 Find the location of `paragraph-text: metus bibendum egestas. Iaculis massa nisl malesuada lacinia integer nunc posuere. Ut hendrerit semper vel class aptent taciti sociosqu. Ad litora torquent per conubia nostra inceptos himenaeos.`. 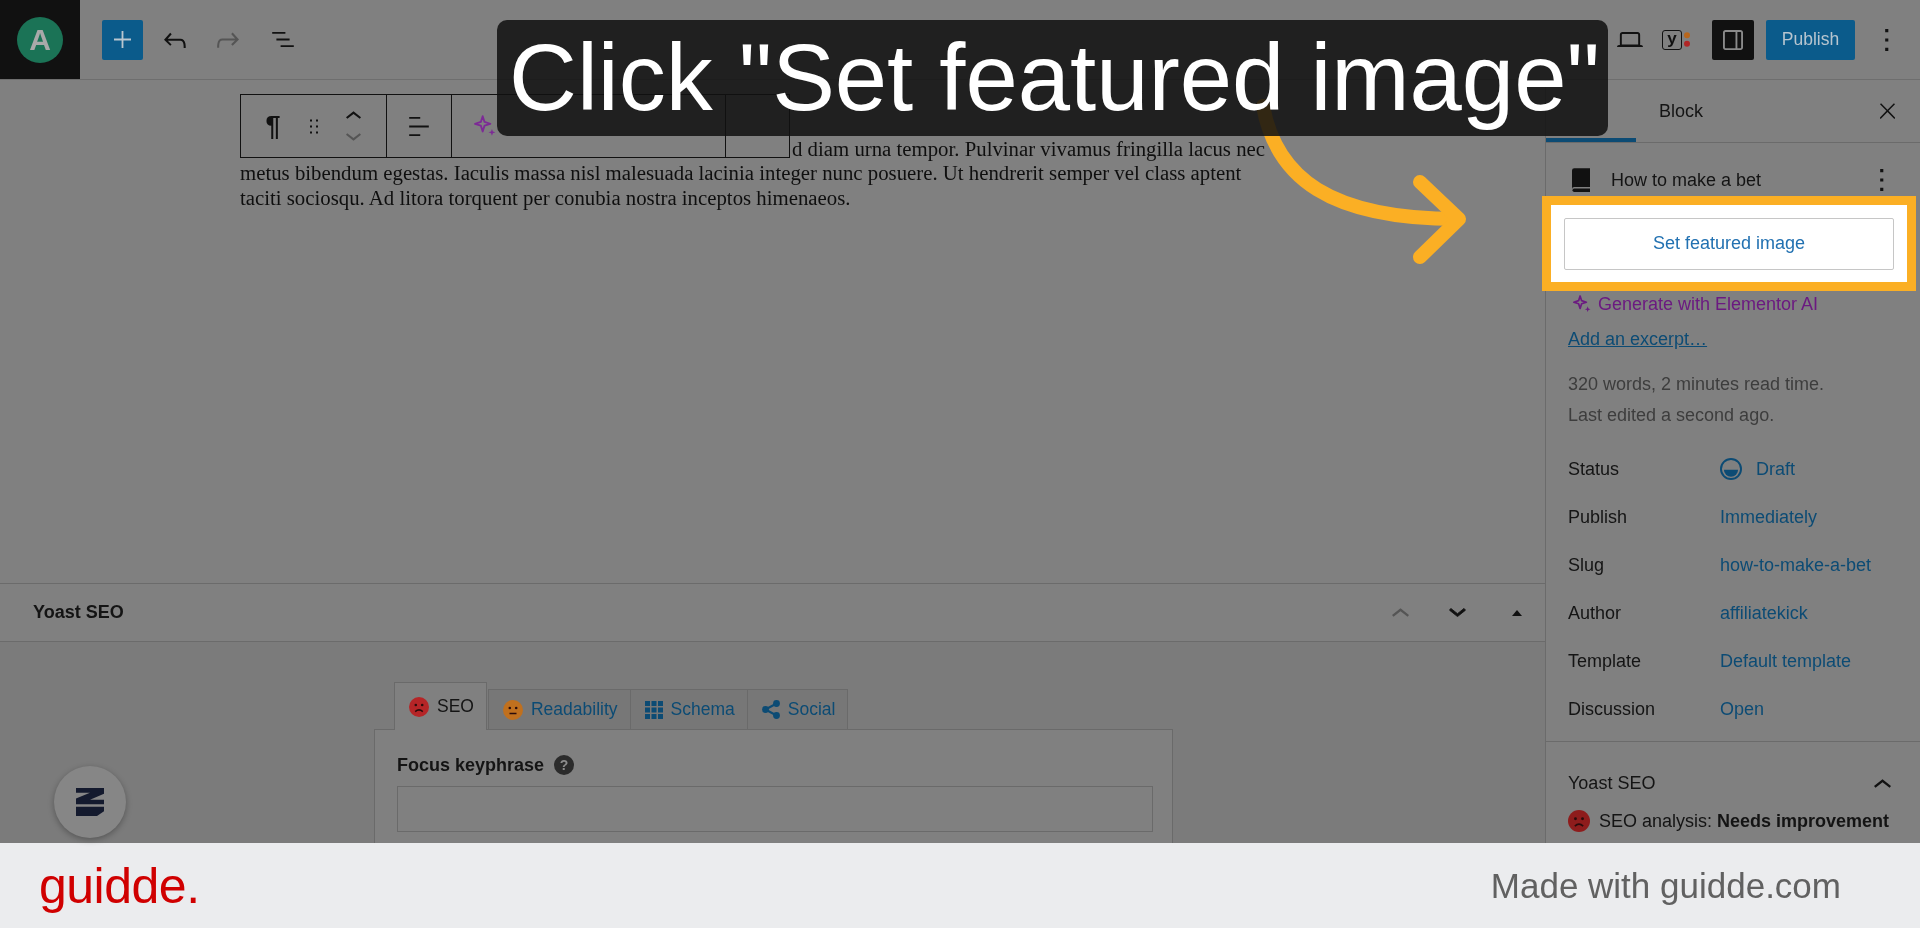

paragraph-text: metus bibendum egestas. Iaculis massa nisl malesuada lacinia integer nunc posuere. Ut hendrerit semper vel class aptent taciti sociosqu. Ad litora torquent per conubia nostra inceptos himenaeos. is located at coordinates (741, 185).